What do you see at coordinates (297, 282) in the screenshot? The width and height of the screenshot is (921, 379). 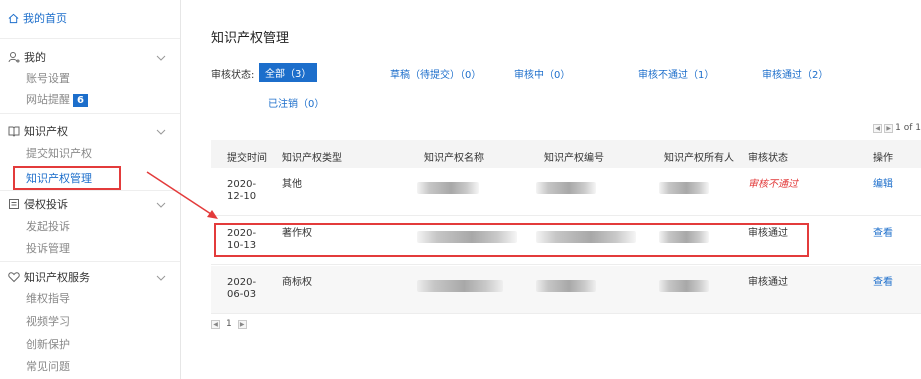 I see `cell-ip-type: 商标权` at bounding box center [297, 282].